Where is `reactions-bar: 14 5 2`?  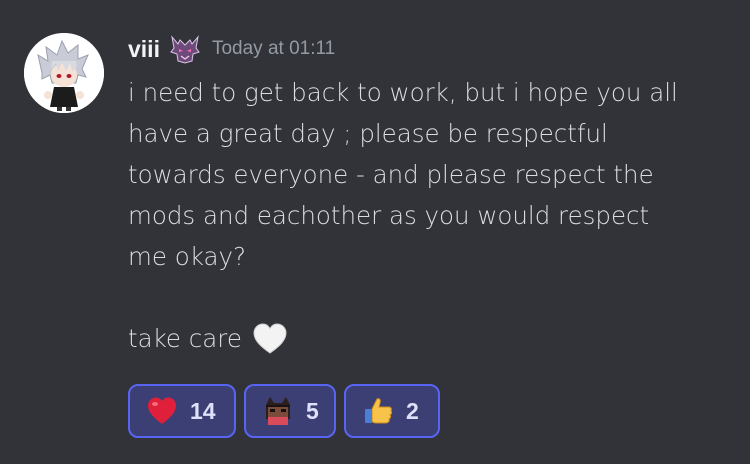
reactions-bar: 14 5 2 is located at coordinates (284, 411).